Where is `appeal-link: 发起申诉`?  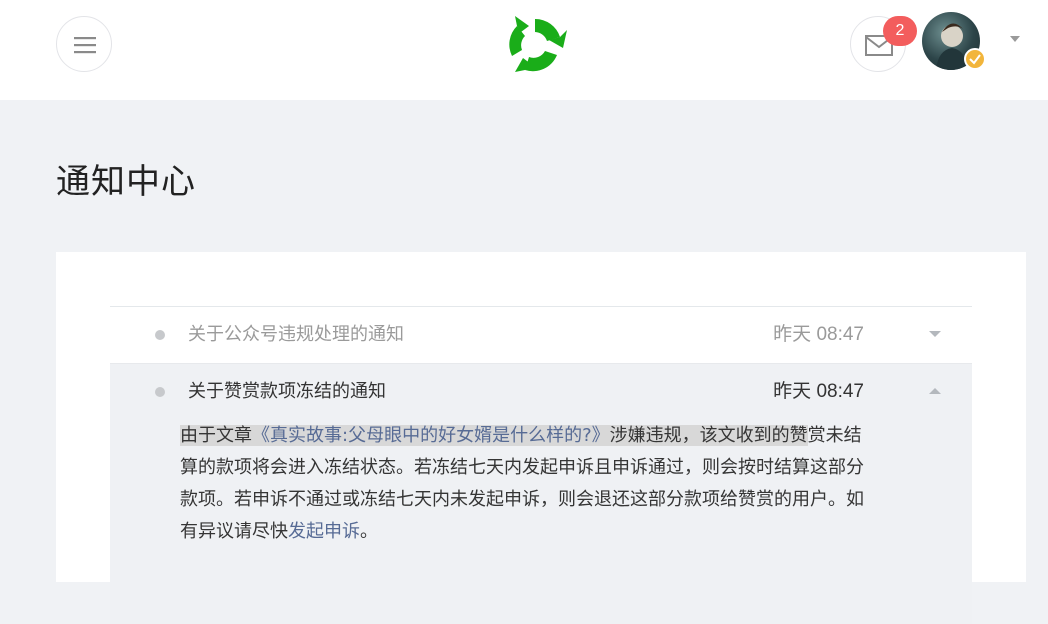 appeal-link: 发起申诉 is located at coordinates (324, 531).